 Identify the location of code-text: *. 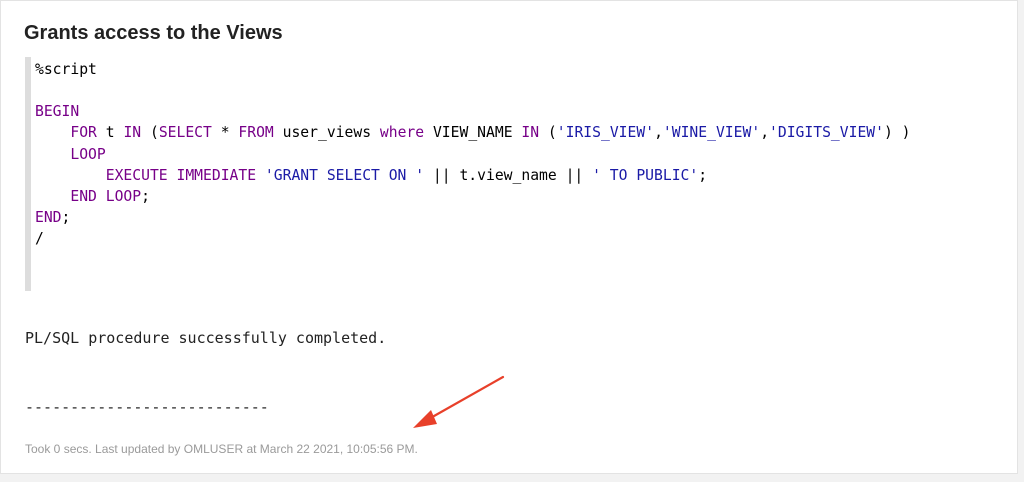
(225, 133).